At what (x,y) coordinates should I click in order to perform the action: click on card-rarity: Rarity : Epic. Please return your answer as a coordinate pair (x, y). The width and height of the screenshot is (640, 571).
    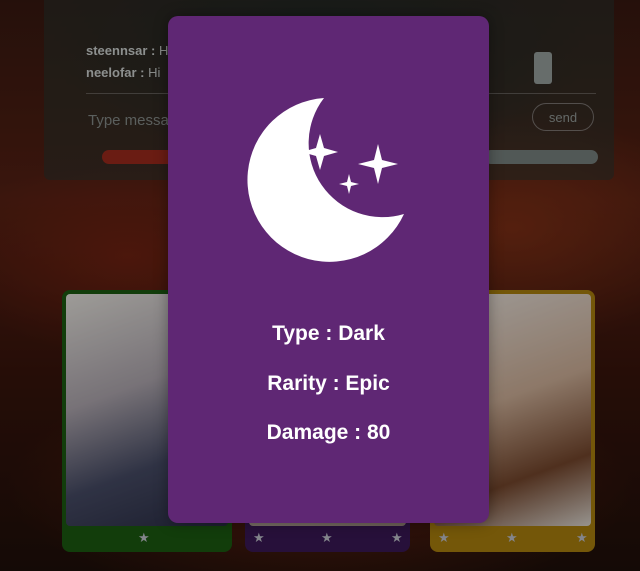
    Looking at the image, I should click on (328, 383).